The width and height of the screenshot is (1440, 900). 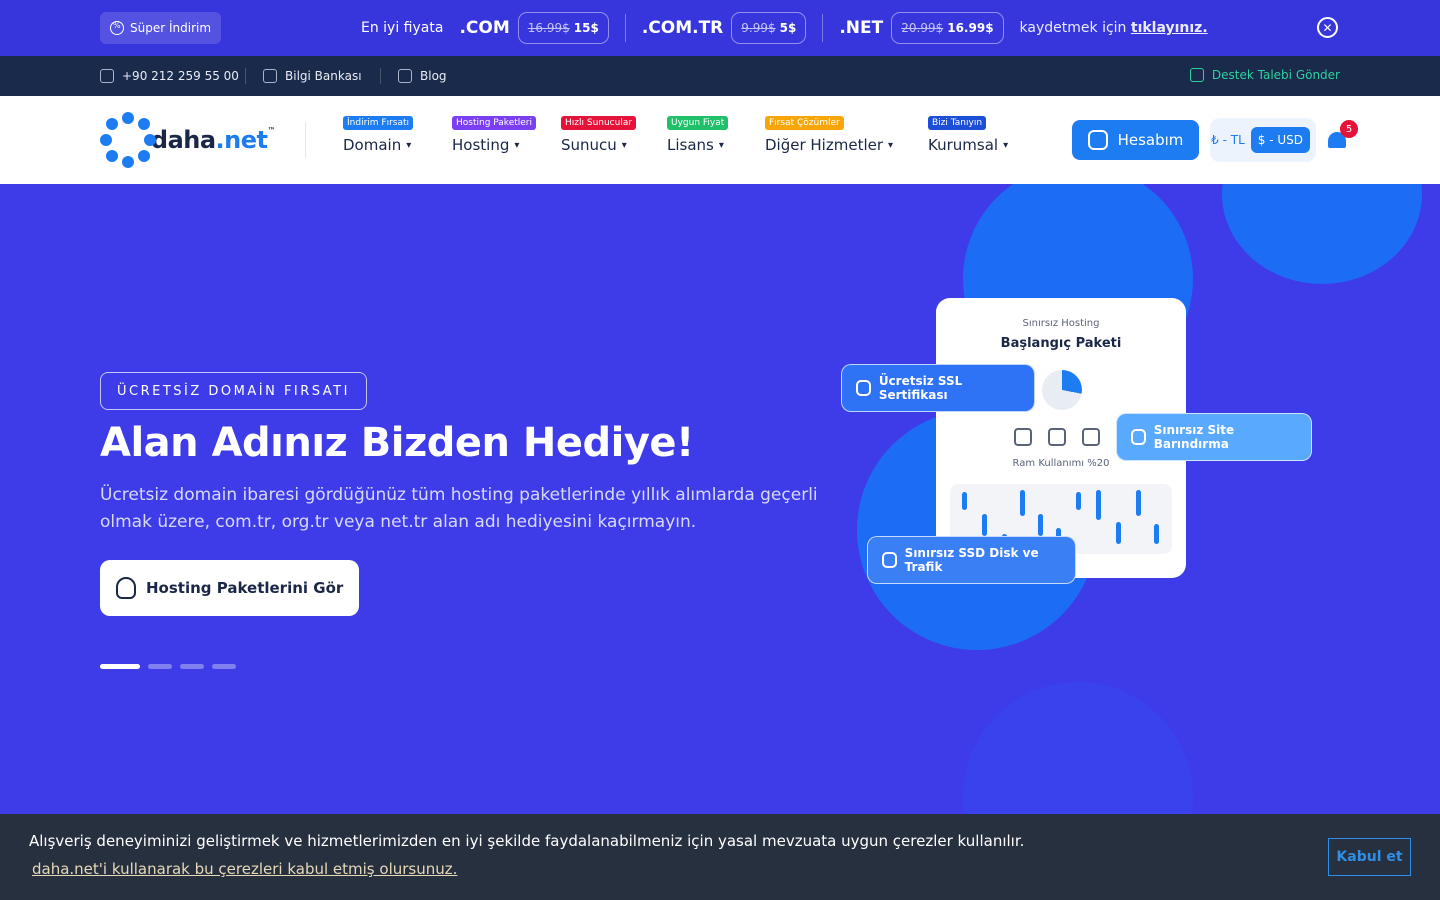 I want to click on card-icons, so click(x=1057, y=437).